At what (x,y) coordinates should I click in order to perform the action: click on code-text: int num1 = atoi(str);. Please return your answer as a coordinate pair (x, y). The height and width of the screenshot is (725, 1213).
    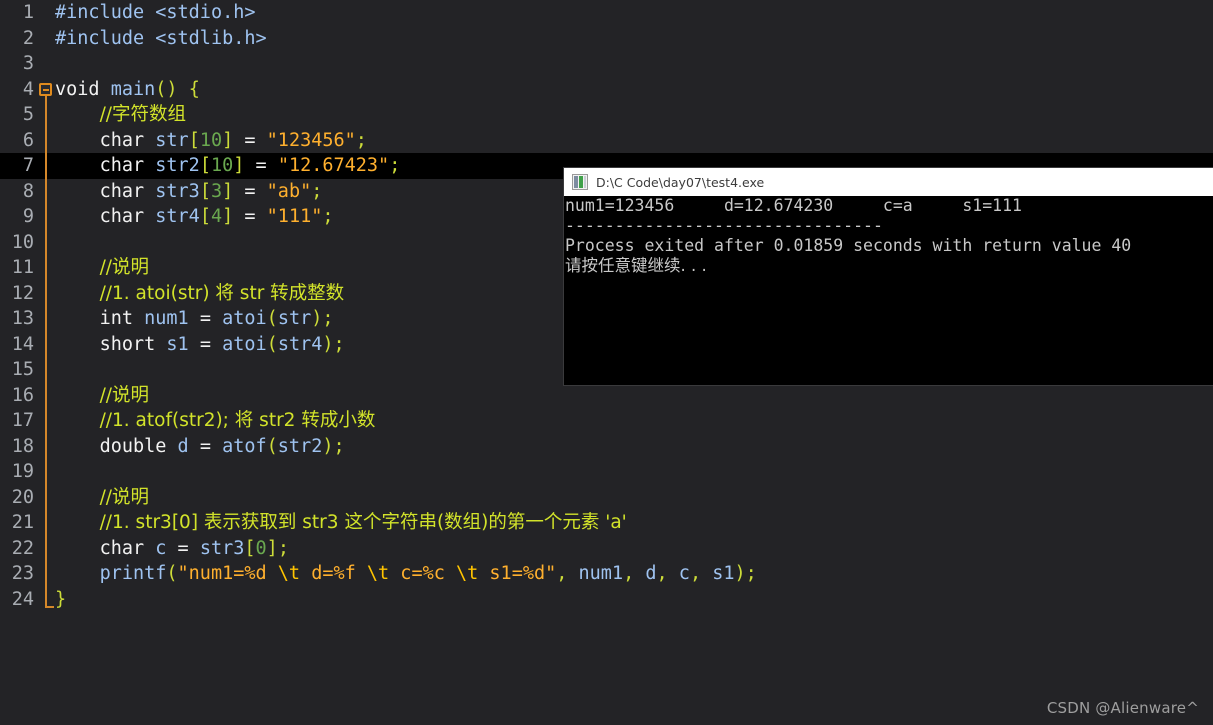
    Looking at the image, I should click on (194, 319).